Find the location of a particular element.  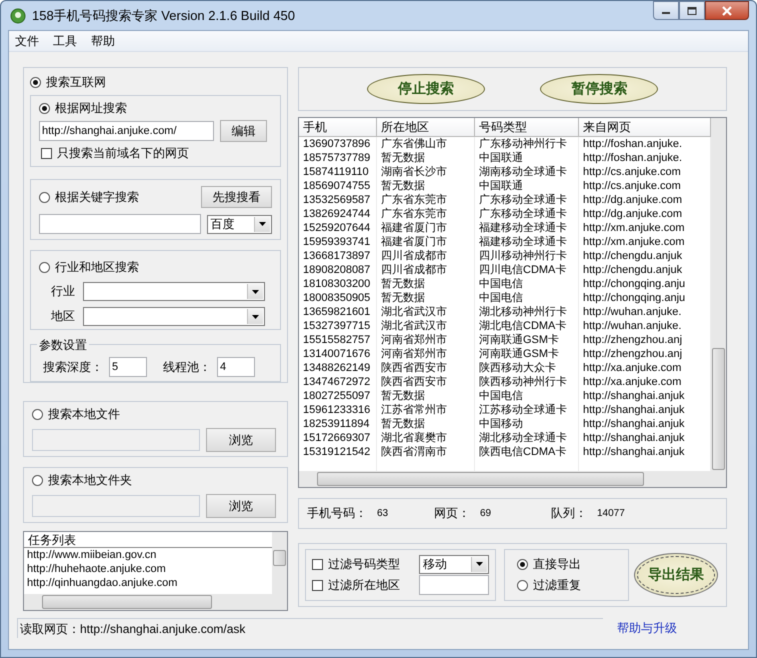

group-title: 参数设置 is located at coordinates (63, 345).